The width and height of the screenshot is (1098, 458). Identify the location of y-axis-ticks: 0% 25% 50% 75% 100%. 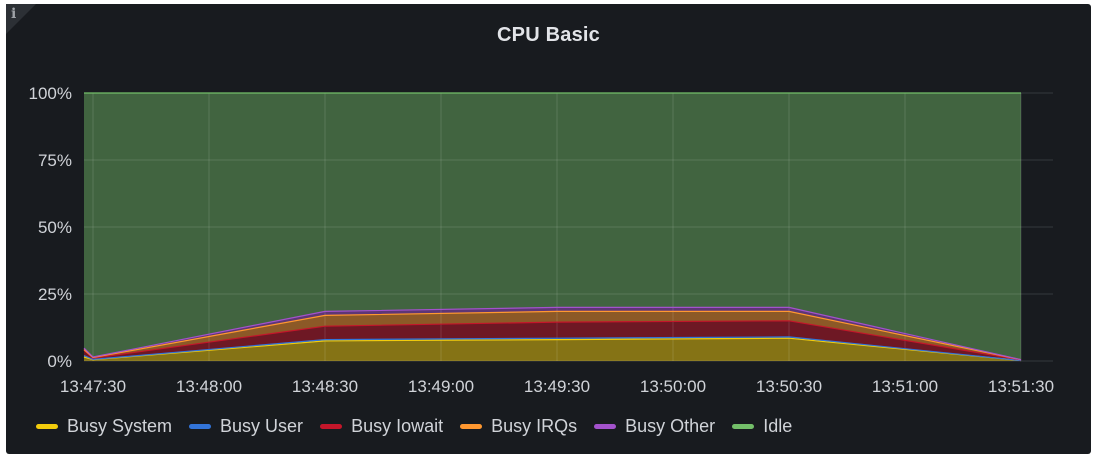
(50, 227).